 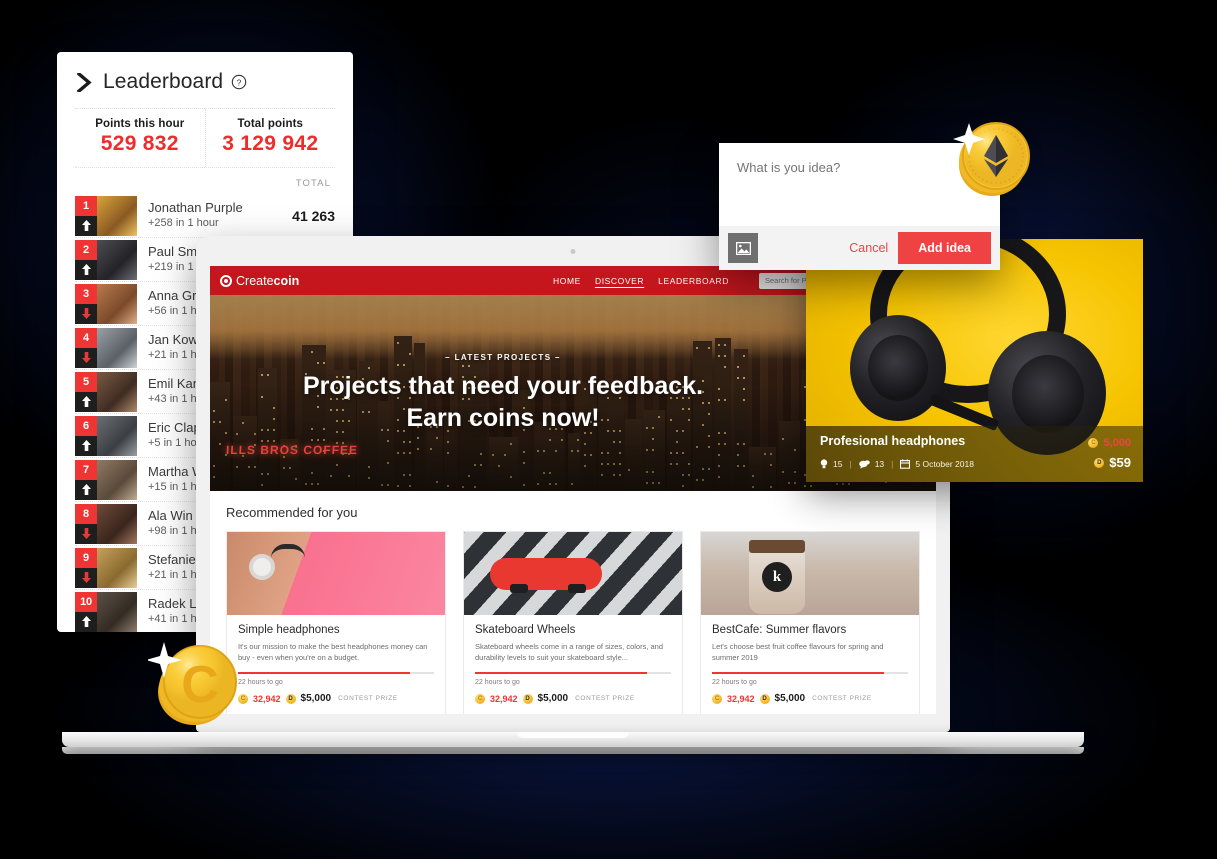 I want to click on project-image, so click(x=336, y=573).